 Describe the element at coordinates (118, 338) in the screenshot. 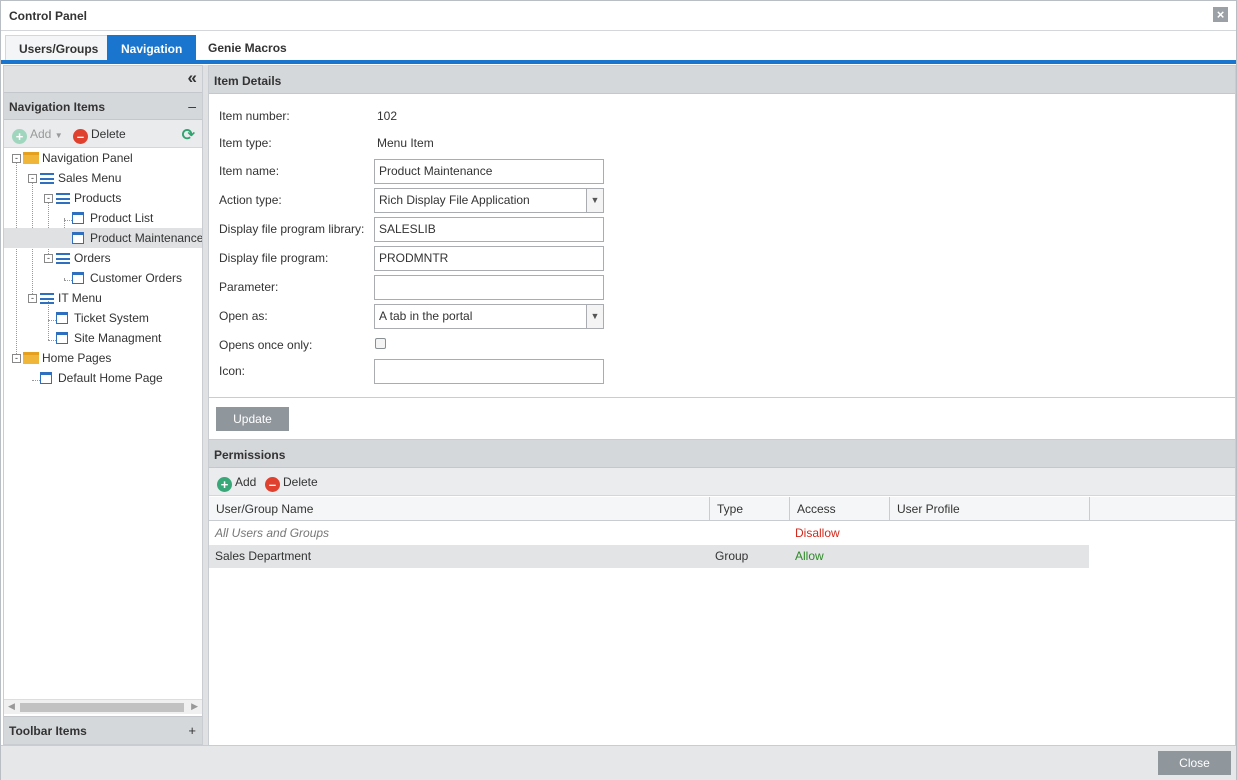

I see `tree-node-label: Site Managment` at that location.